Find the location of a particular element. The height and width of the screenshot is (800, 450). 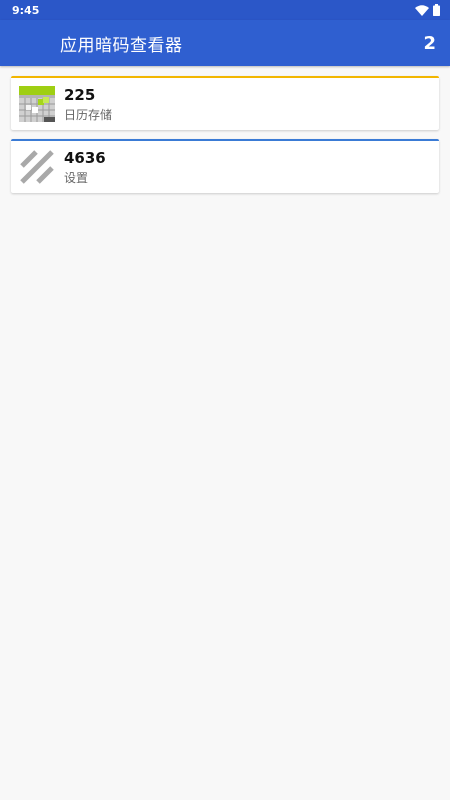

list-item-settings: 4636 设置 is located at coordinates (225, 166).